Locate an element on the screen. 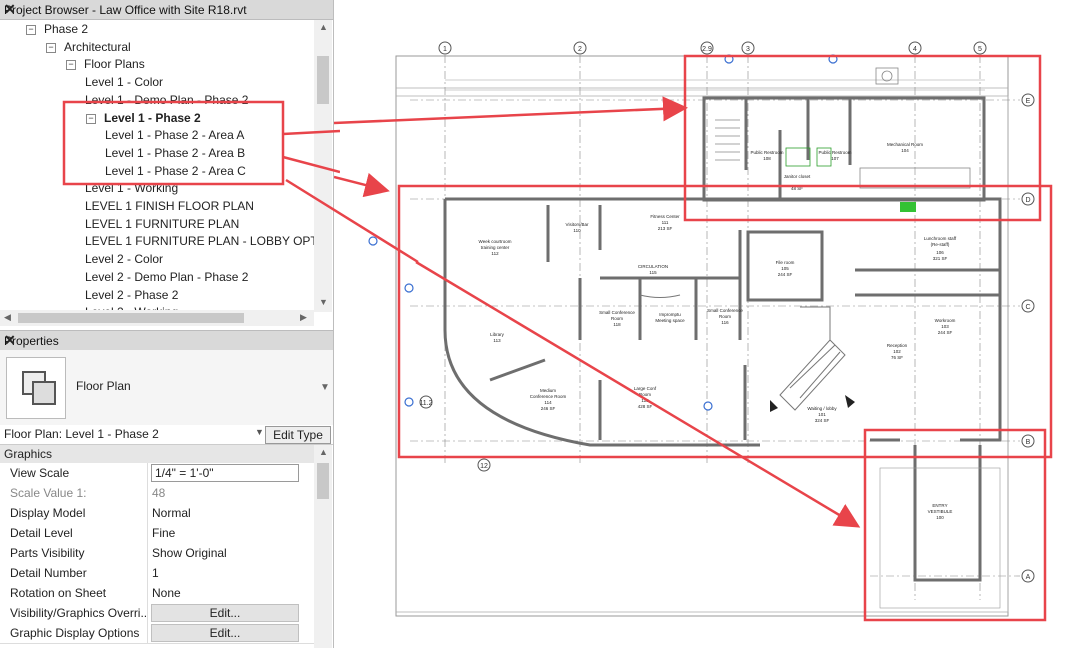 The width and height of the screenshot is (1091, 664). svg-text: training center is located at coordinates (495, 247).